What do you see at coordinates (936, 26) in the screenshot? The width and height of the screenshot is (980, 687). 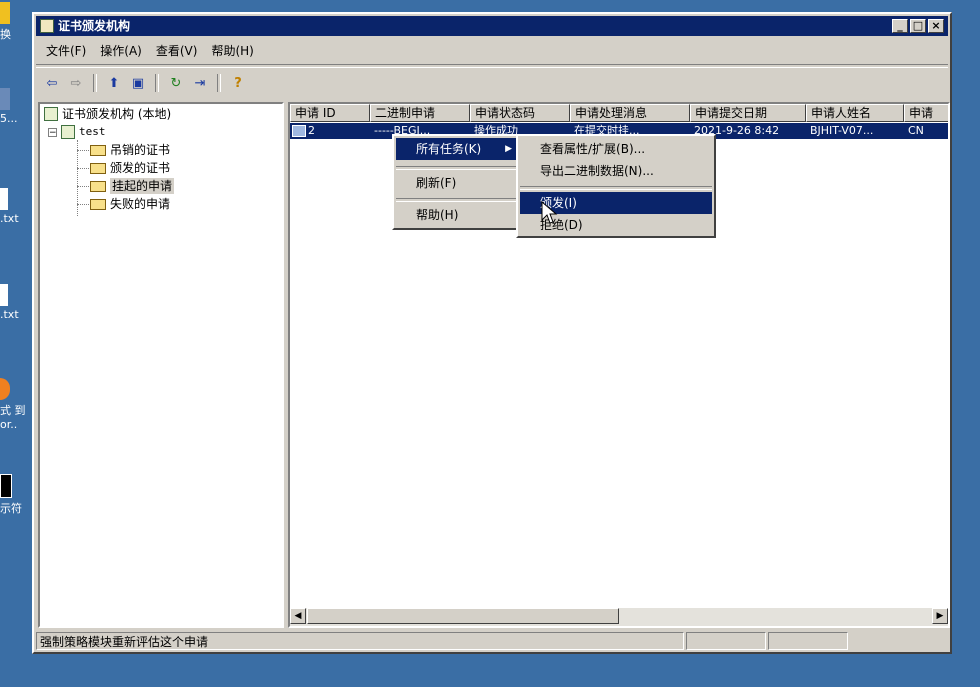 I see `close-button: ×` at bounding box center [936, 26].